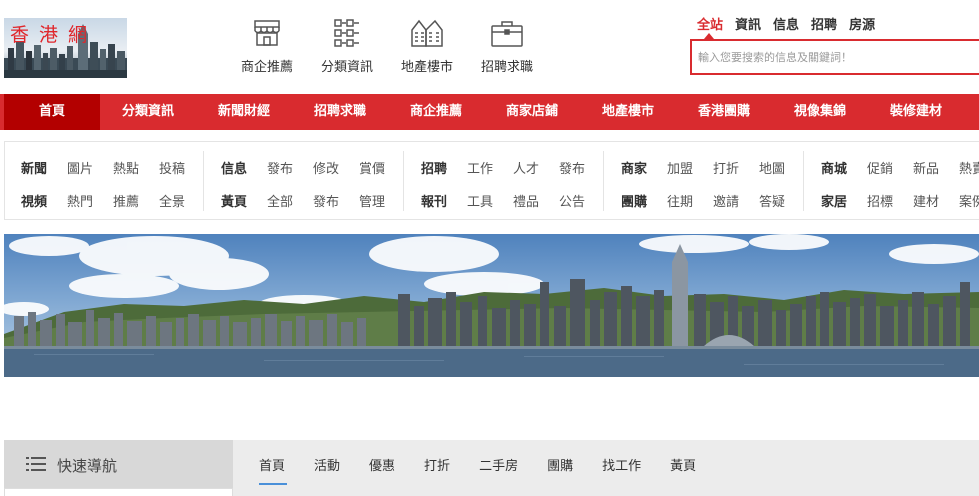  Describe the element at coordinates (936, 167) in the screenshot. I see `category-link: 新品` at that location.